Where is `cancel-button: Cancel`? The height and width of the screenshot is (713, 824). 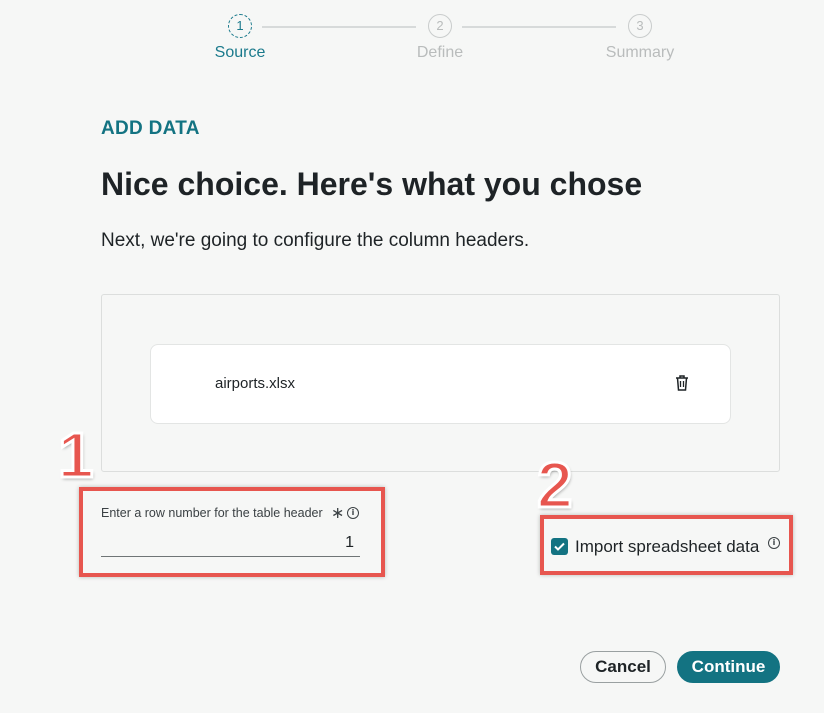
cancel-button: Cancel is located at coordinates (623, 667).